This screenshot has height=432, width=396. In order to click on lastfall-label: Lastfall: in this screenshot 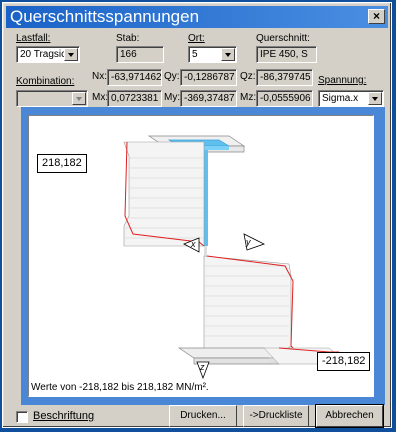, I will do `click(33, 38)`.